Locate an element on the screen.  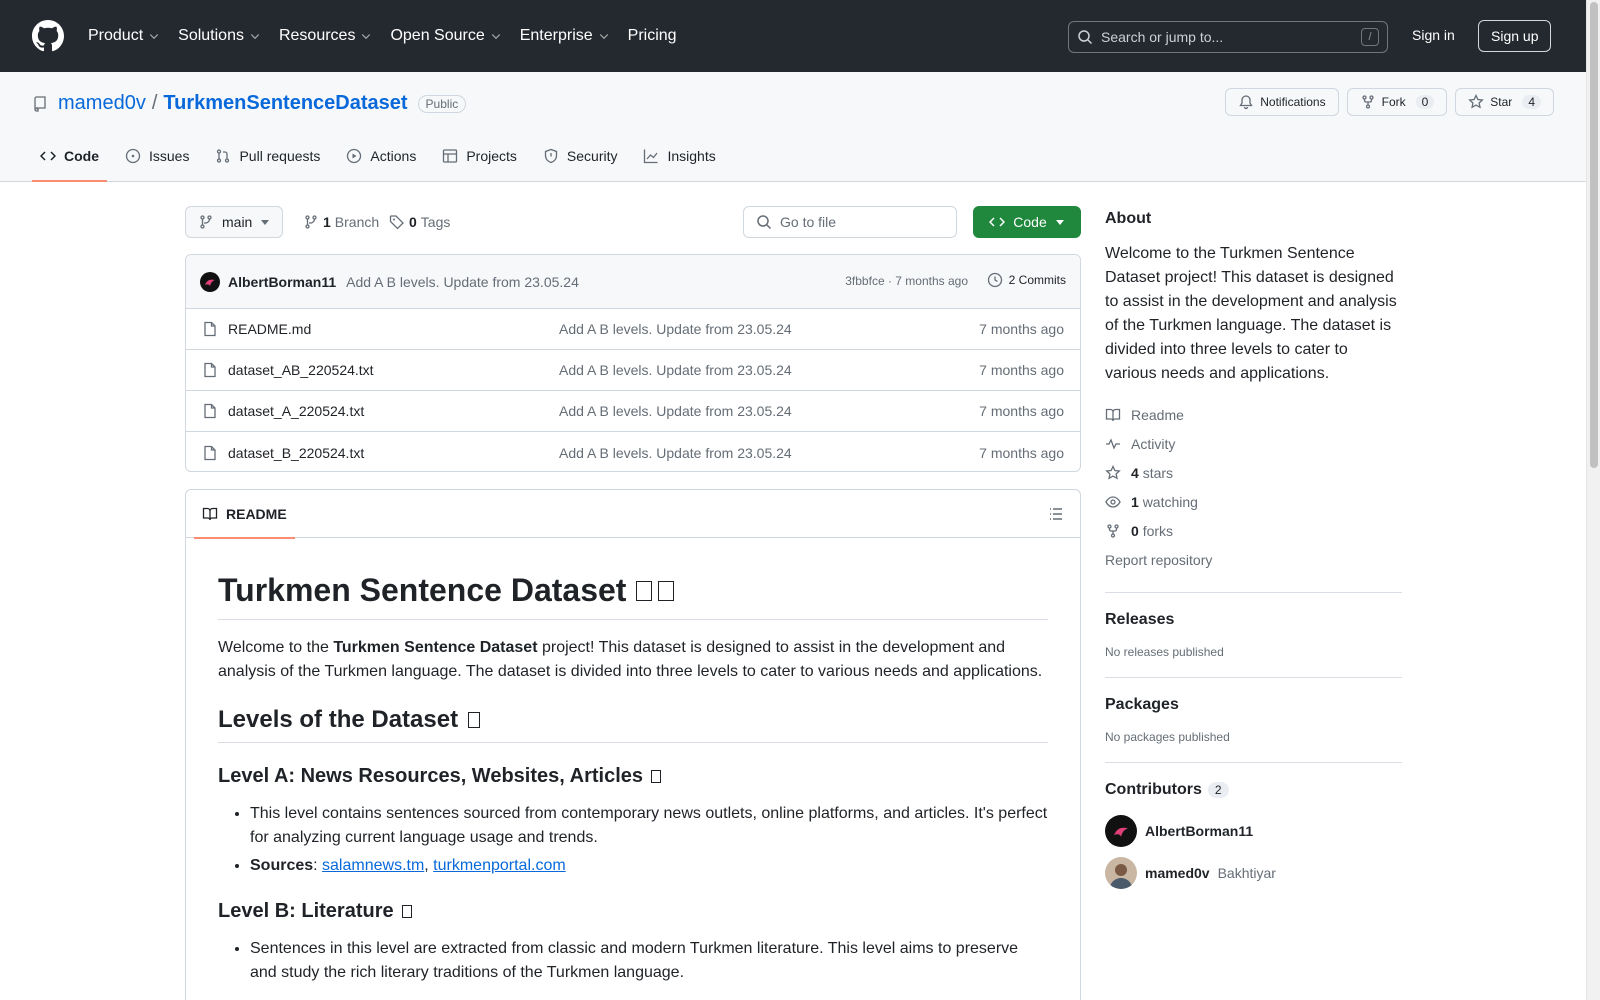
repo-name-link: TurkmenSentenceDataset is located at coordinates (285, 103).